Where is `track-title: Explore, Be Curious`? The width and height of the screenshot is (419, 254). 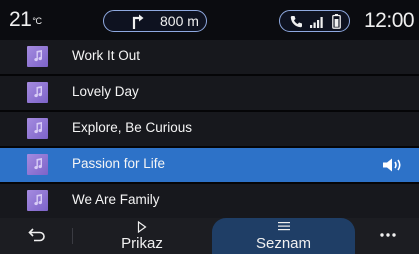 track-title: Explore, Be Curious is located at coordinates (132, 127).